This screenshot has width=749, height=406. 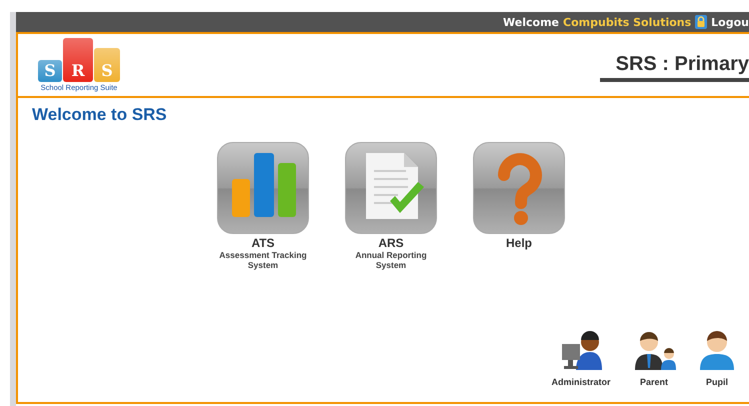 I want to click on module-title: Help, so click(x=519, y=243).